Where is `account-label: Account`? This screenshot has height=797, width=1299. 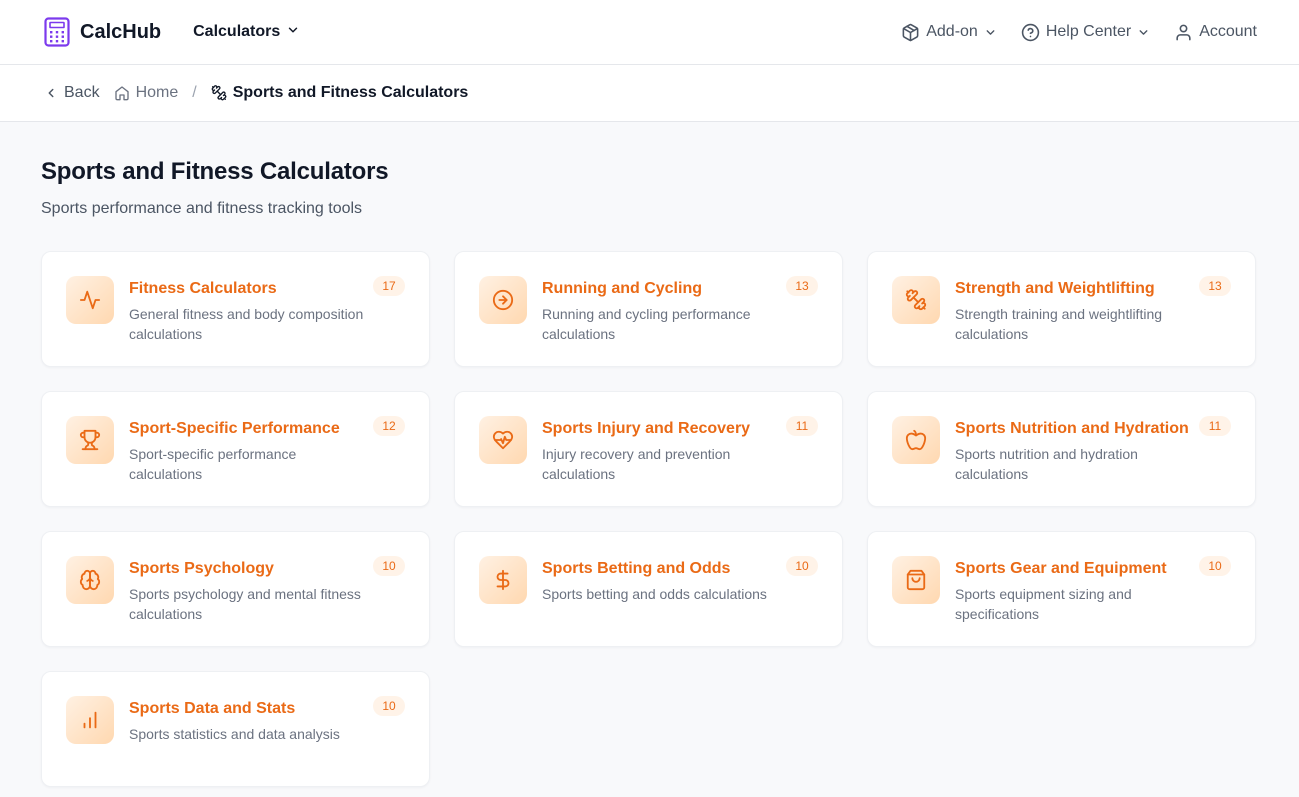 account-label: Account is located at coordinates (1228, 31).